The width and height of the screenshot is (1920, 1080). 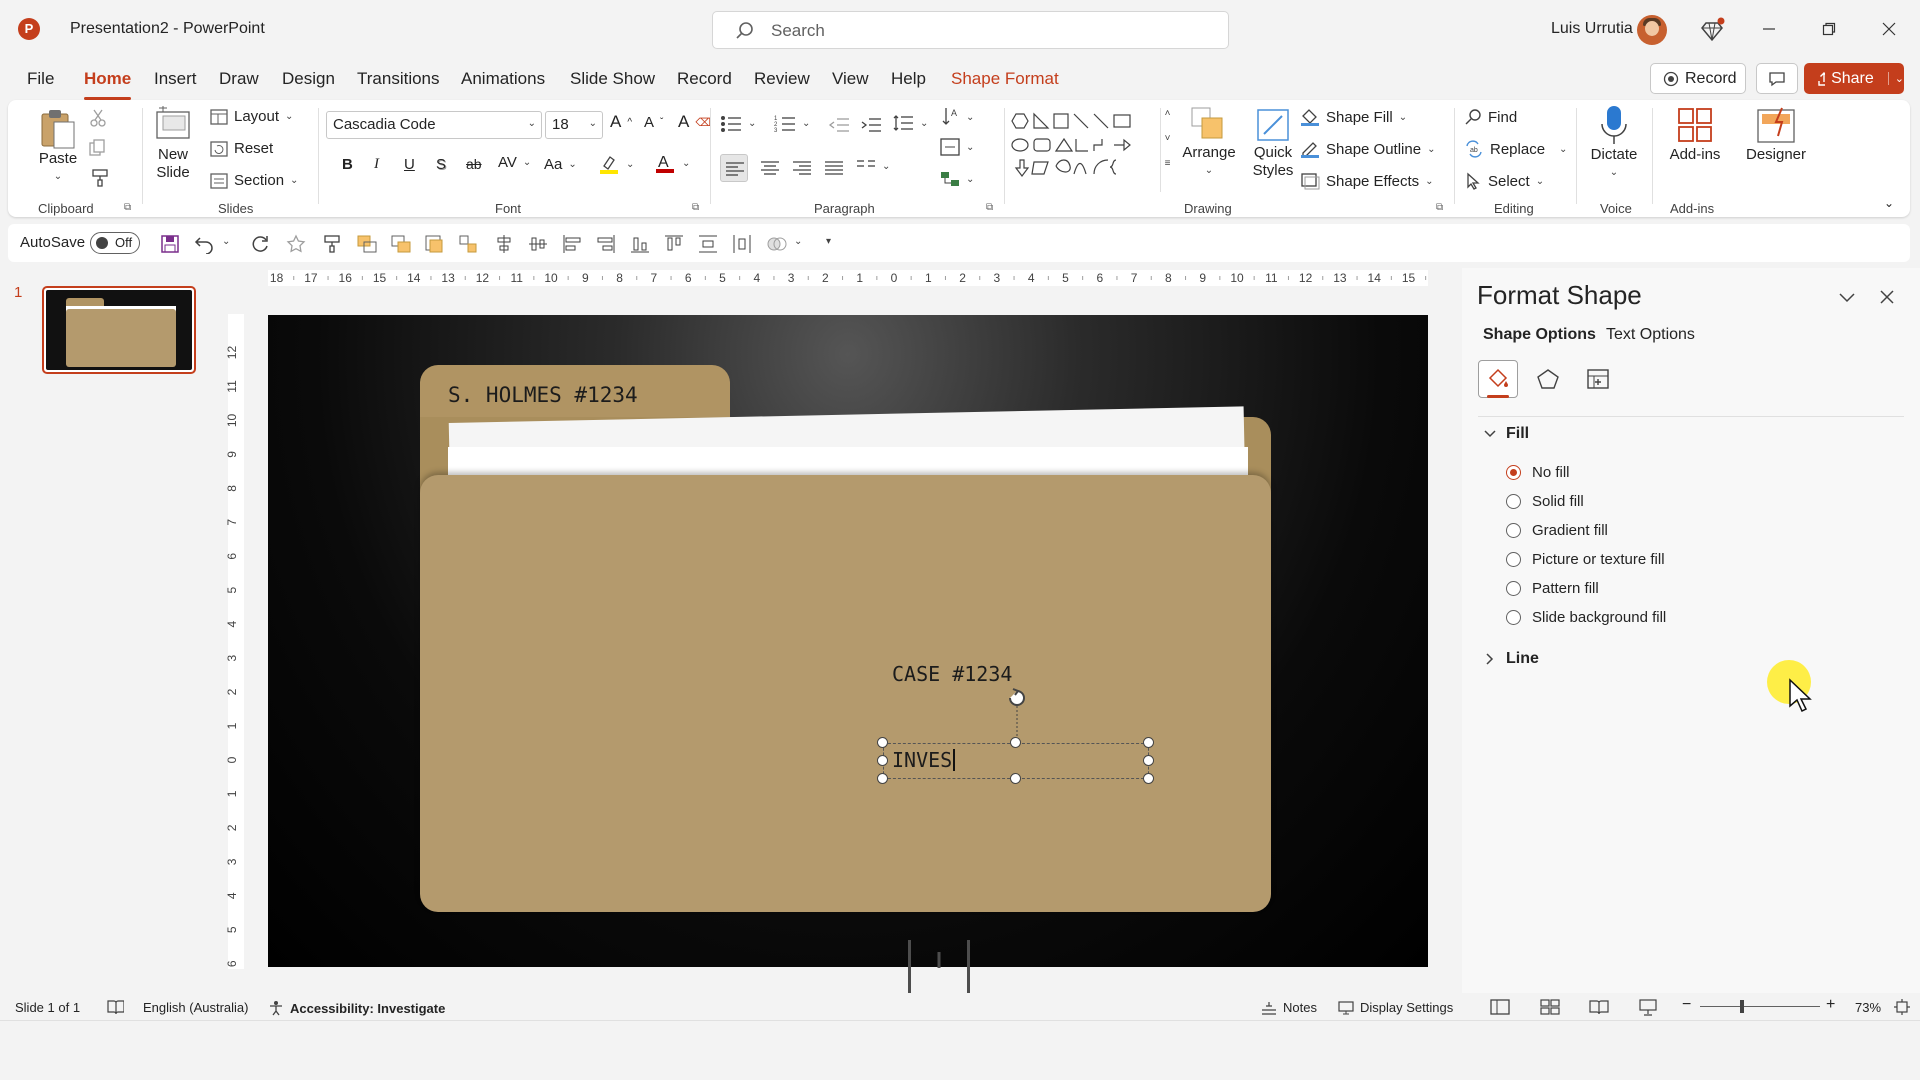 I want to click on change-case-icon: Aa ⌄, so click(x=560, y=164).